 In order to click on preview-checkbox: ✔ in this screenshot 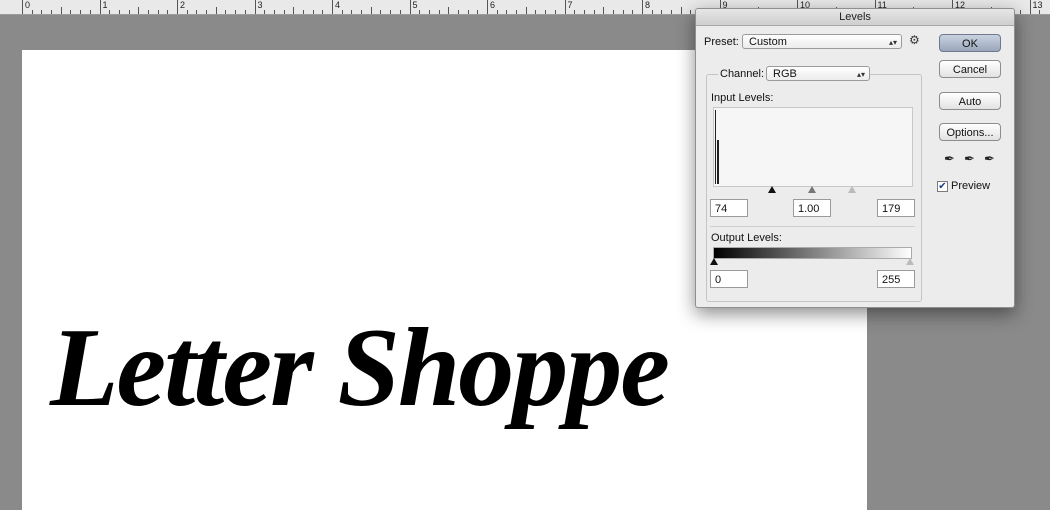, I will do `click(942, 186)`.